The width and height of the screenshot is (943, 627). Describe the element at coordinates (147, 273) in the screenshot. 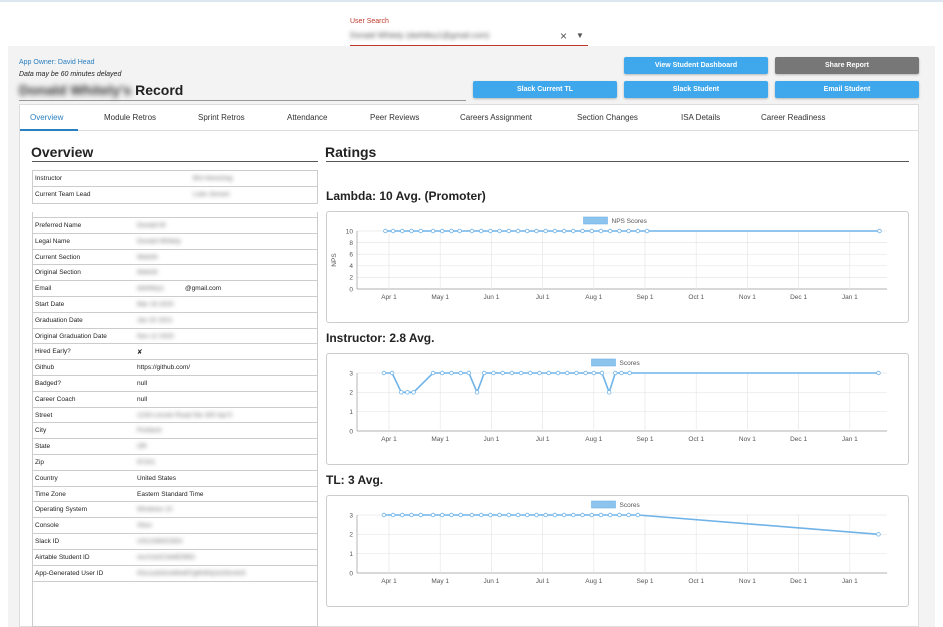

I see `row-value: Web34` at that location.